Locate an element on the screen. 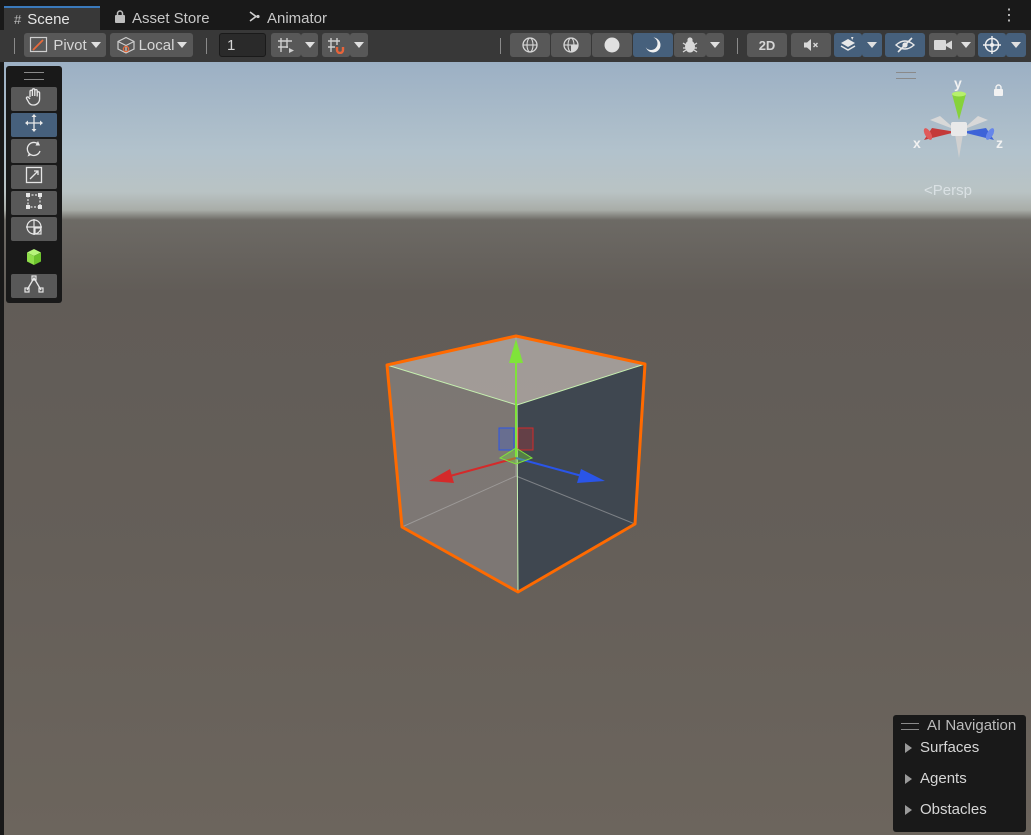  local-cube-icon is located at coordinates (126, 45).